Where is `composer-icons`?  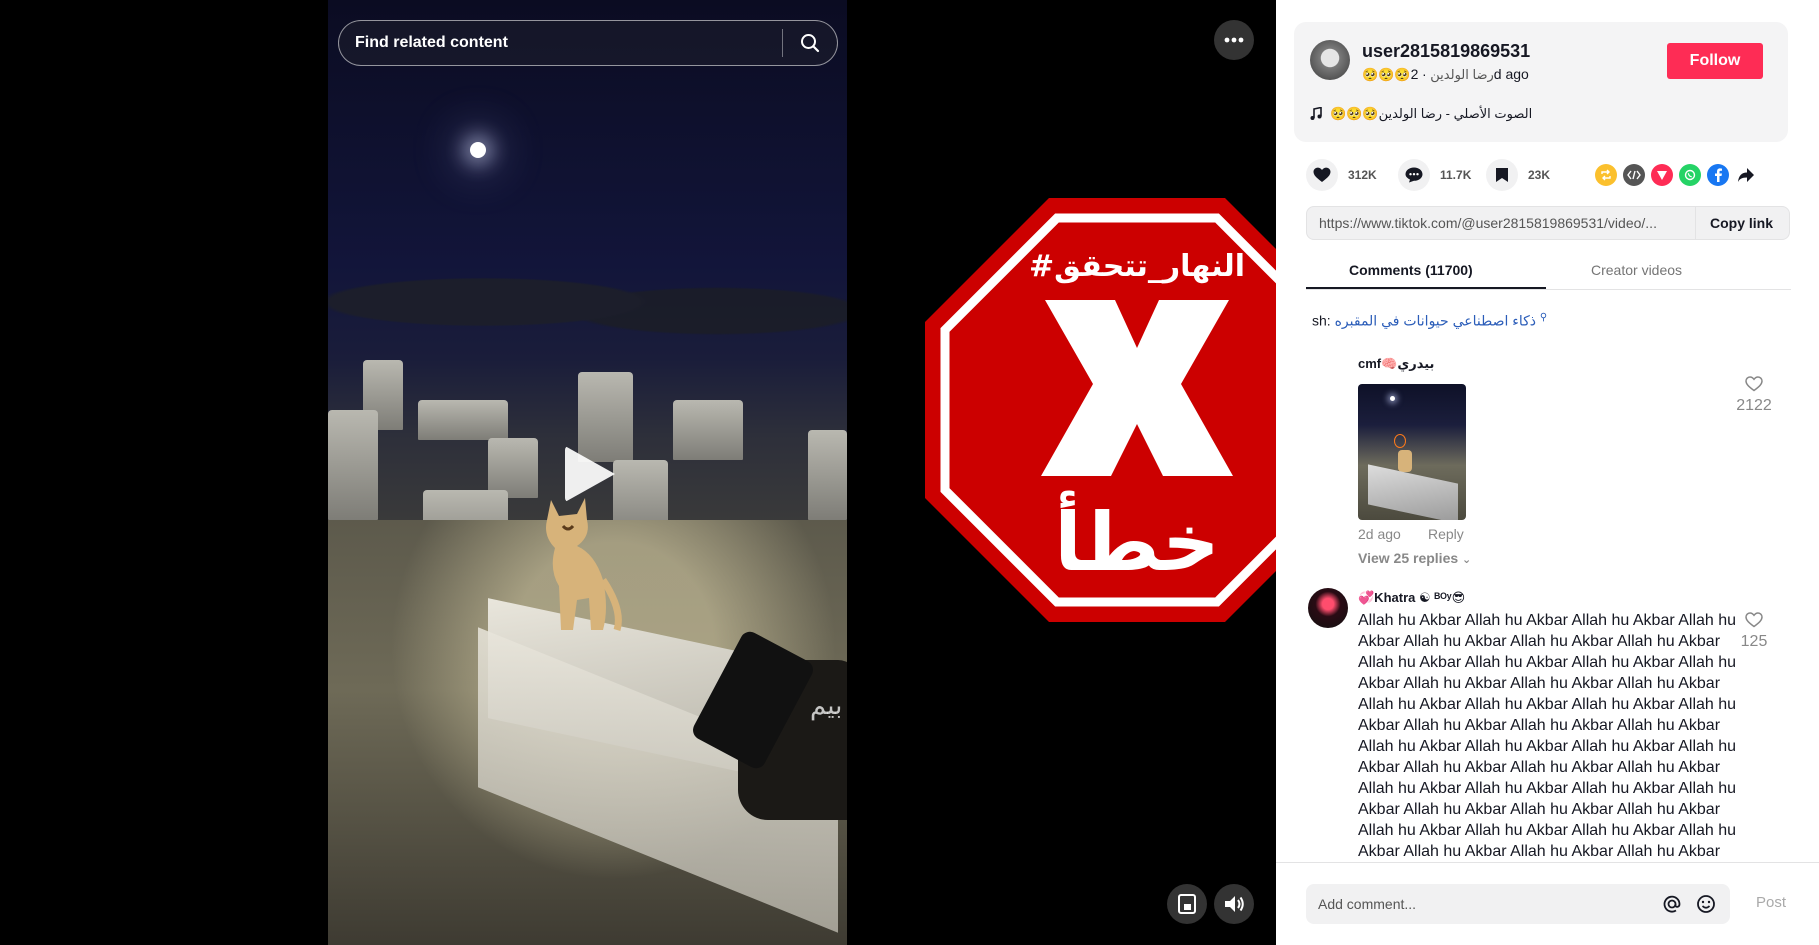 composer-icons is located at coordinates (1696, 904).